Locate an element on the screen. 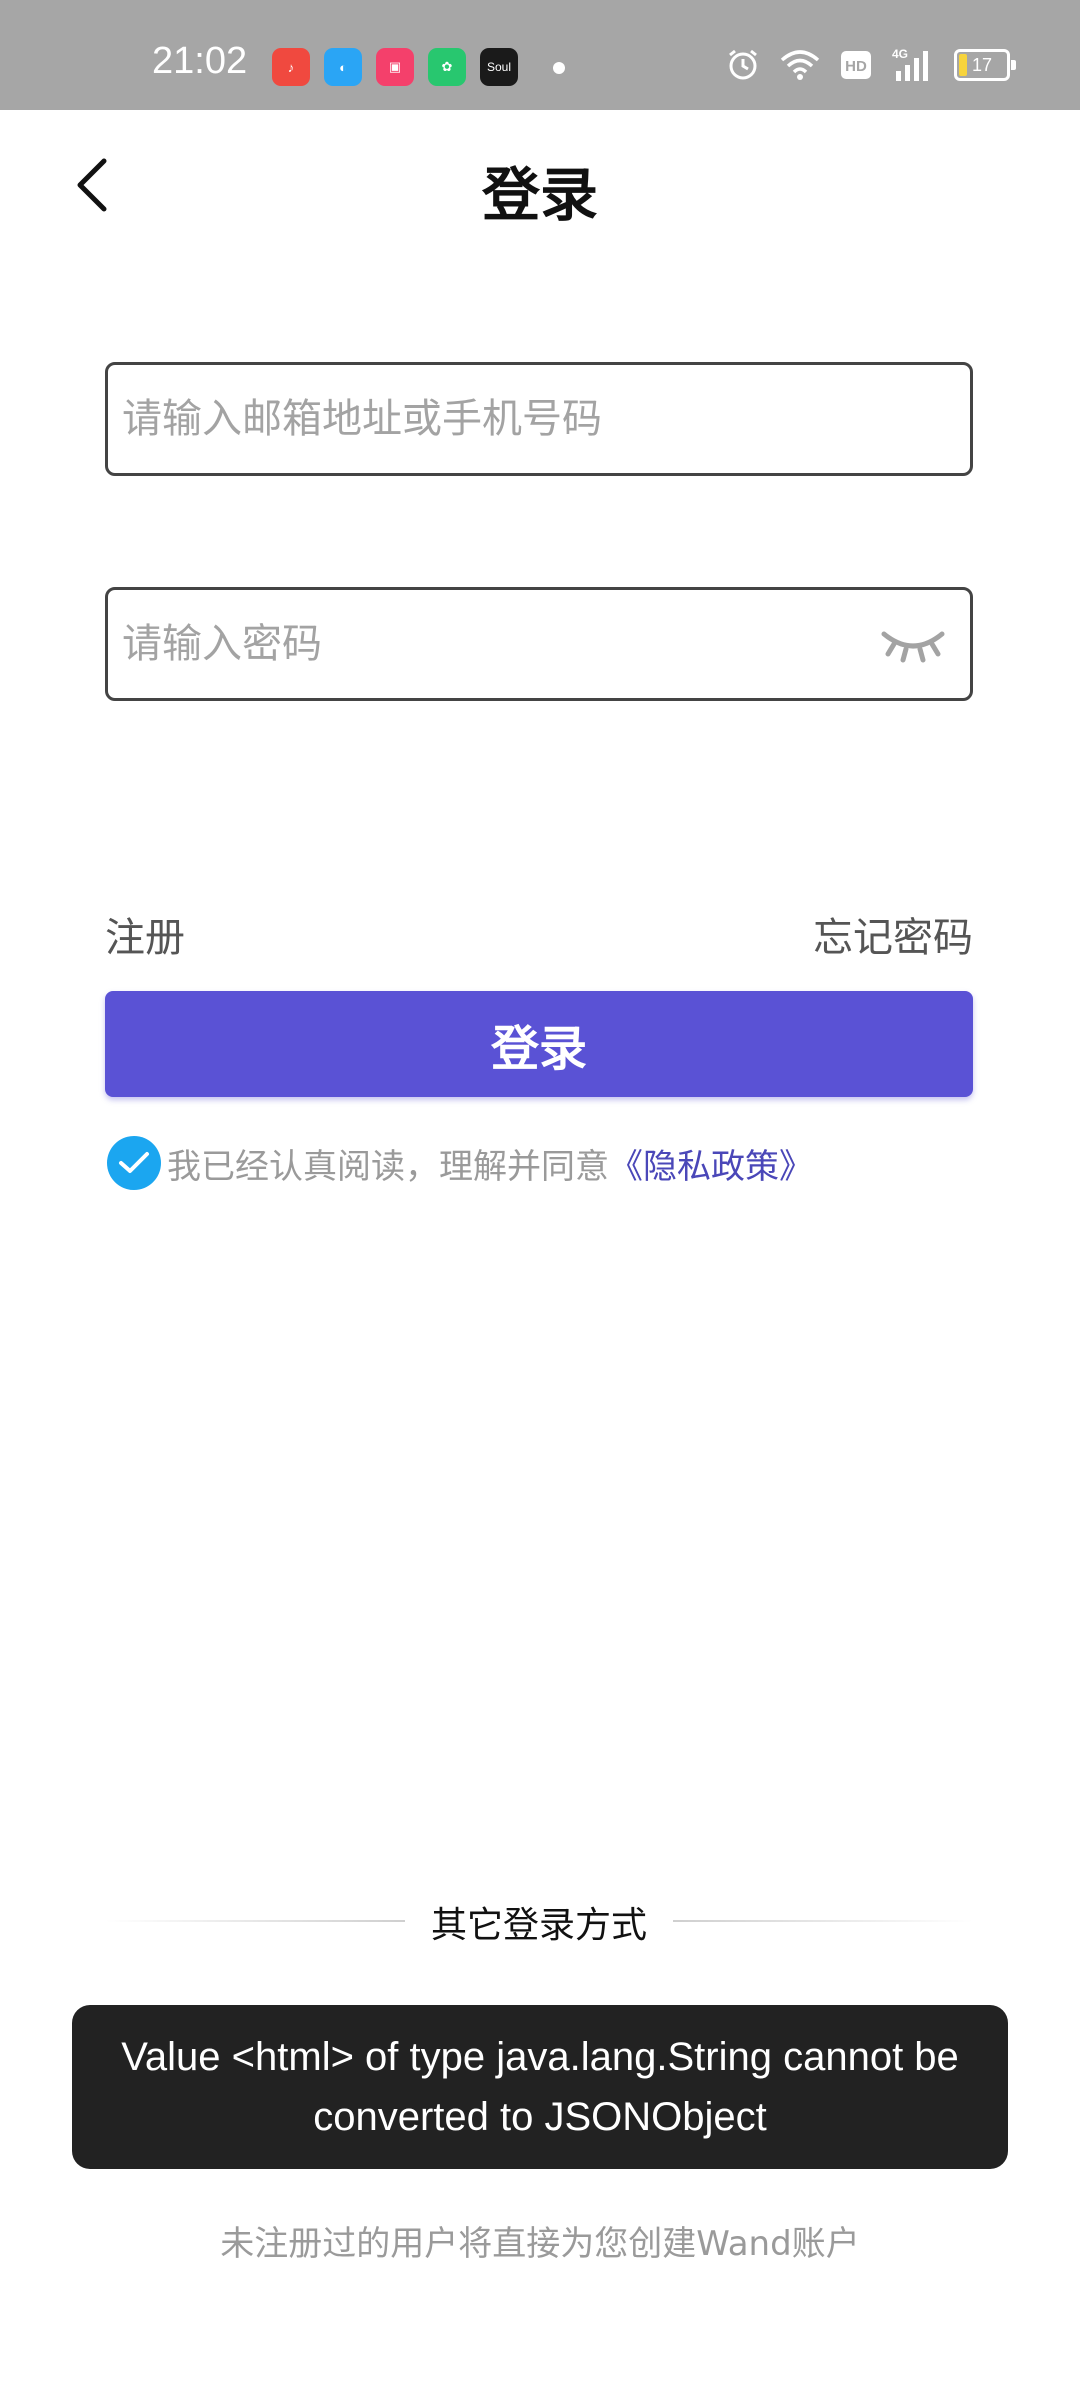  browser-app-icon: ◐ is located at coordinates (343, 67).